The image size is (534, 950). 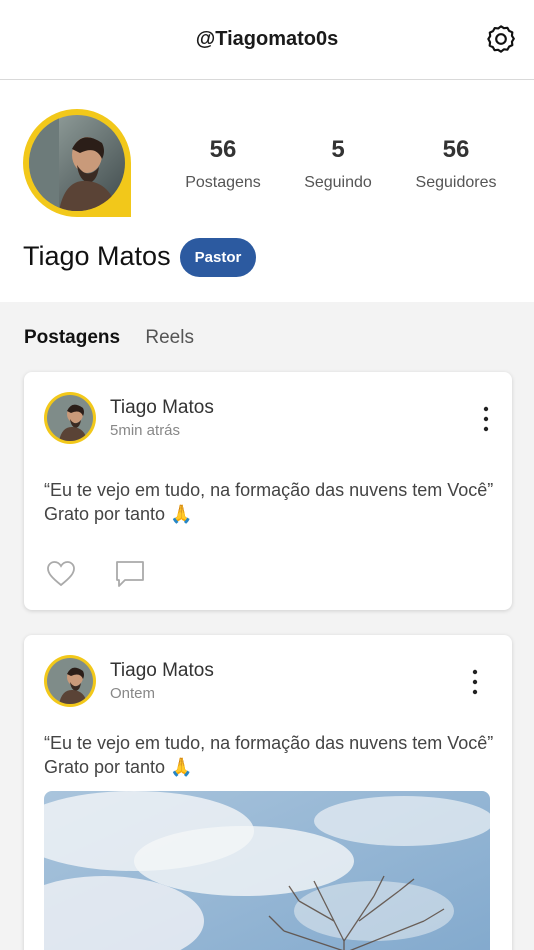 I want to click on stat-following-value: 5, so click(x=338, y=149).